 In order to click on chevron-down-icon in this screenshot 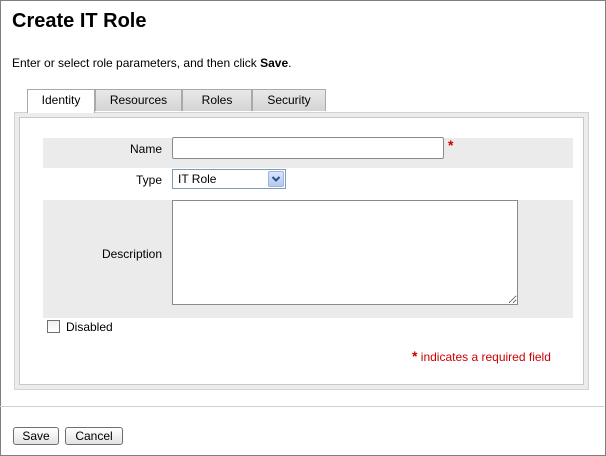, I will do `click(276, 179)`.